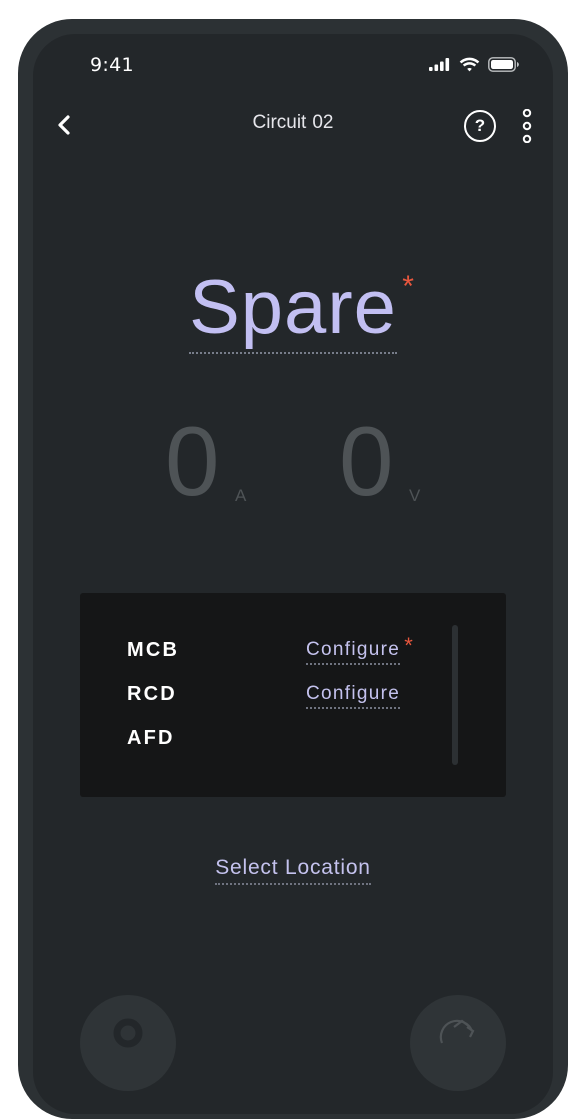 The height and width of the screenshot is (1119, 586). I want to click on protection-label-mcb: MCB, so click(153, 650).